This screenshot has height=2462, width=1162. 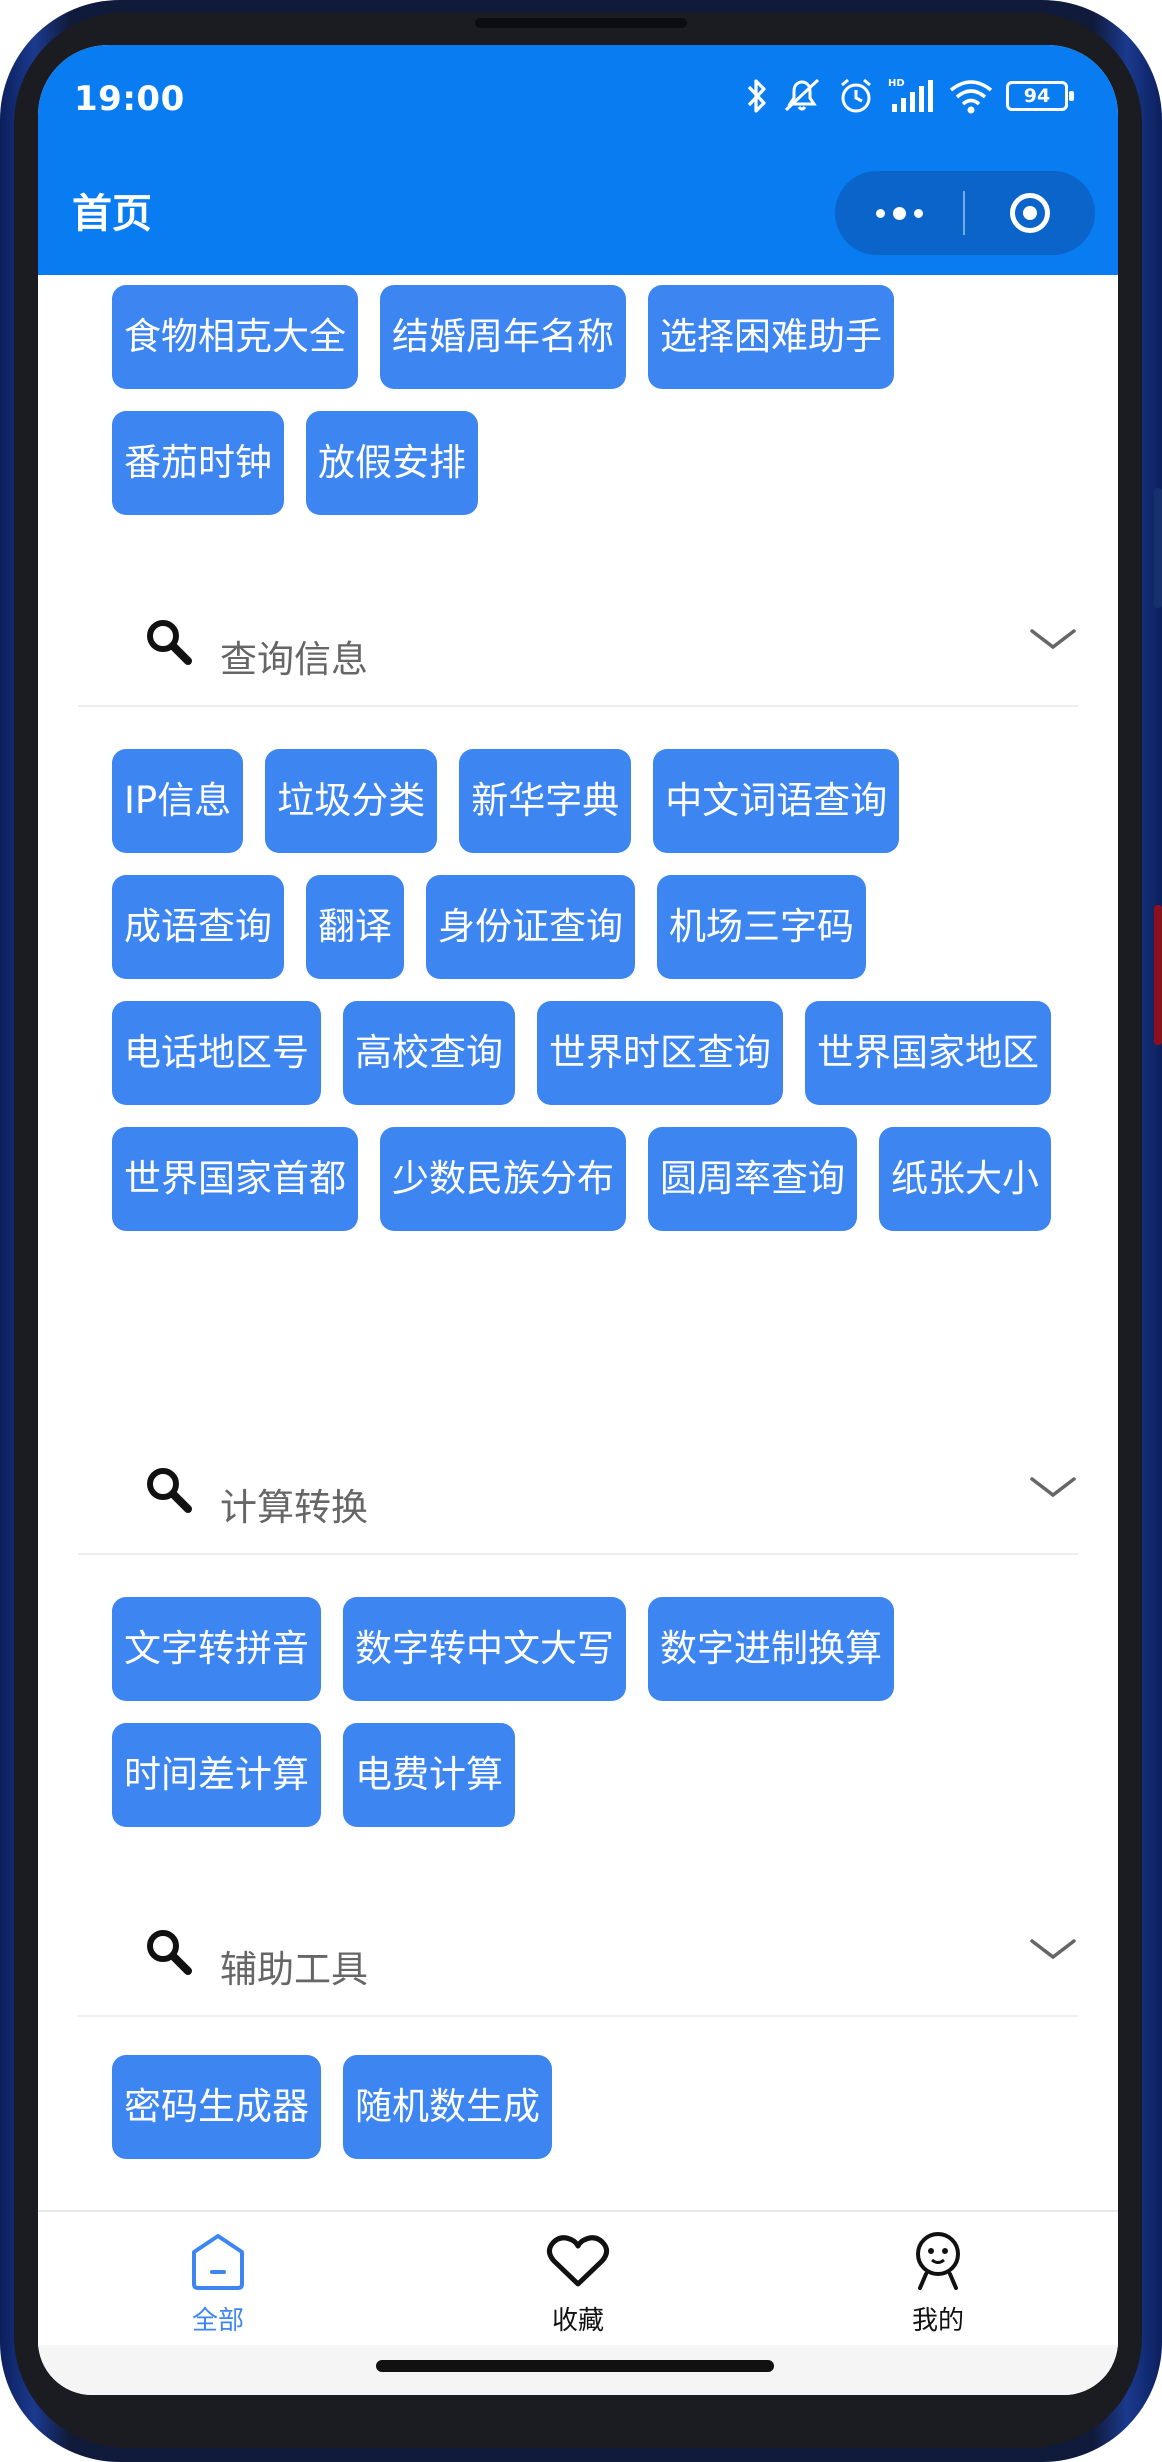 What do you see at coordinates (484, 1649) in the screenshot?
I see `tool-tag: 数字转中文大写` at bounding box center [484, 1649].